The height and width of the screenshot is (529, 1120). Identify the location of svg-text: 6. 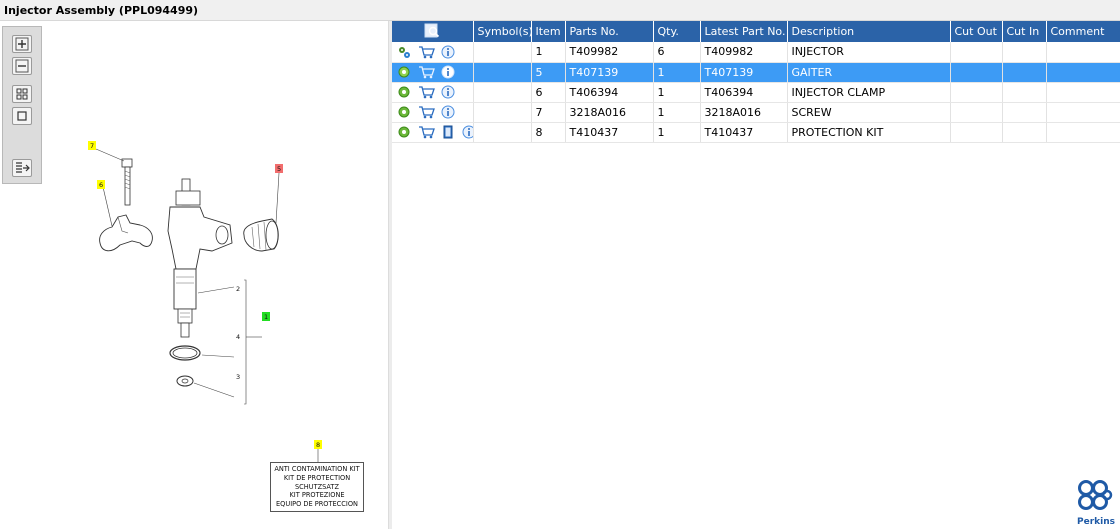
(101, 185).